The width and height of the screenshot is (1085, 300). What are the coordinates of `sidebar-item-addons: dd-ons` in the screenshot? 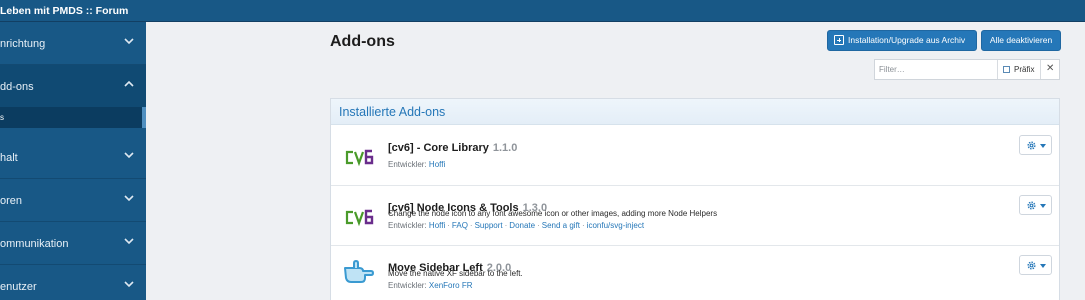 It's located at (73, 86).